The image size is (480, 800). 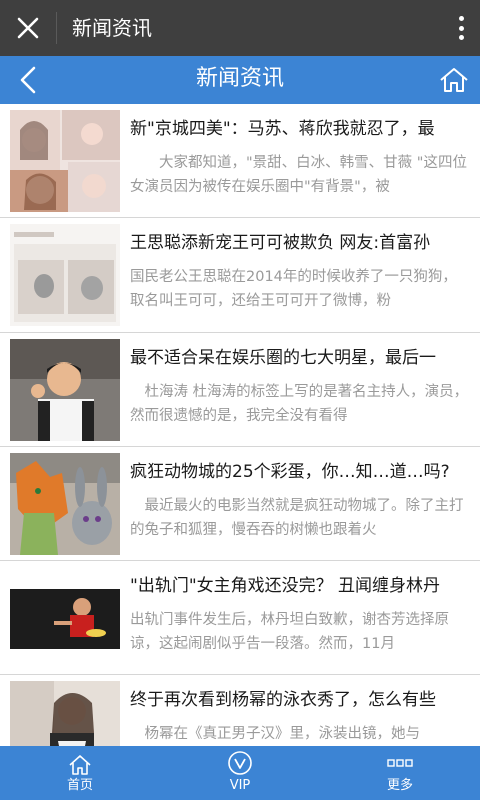 I want to click on tab-home: 首页, so click(x=80, y=773).